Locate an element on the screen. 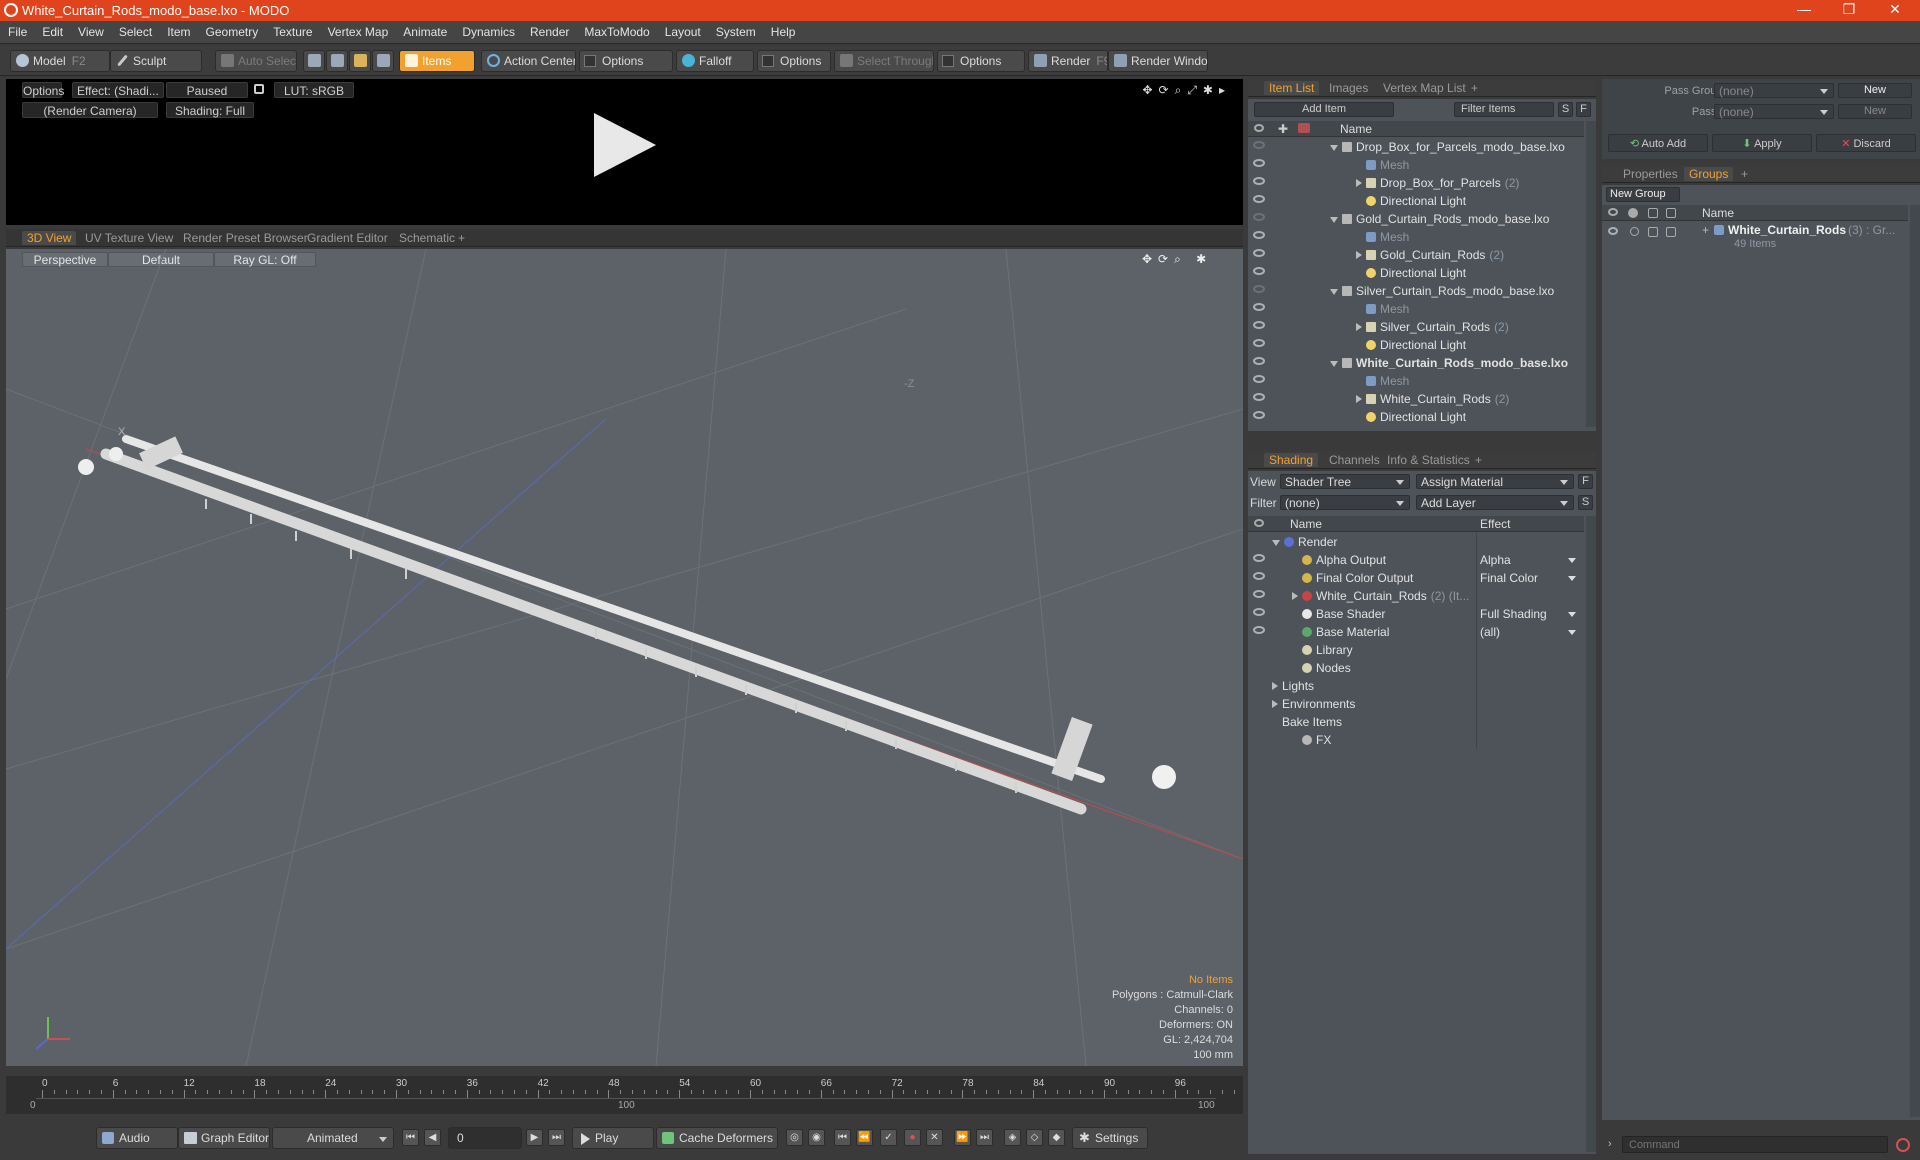 The width and height of the screenshot is (1920, 1160). menu-item: Item is located at coordinates (178, 30).